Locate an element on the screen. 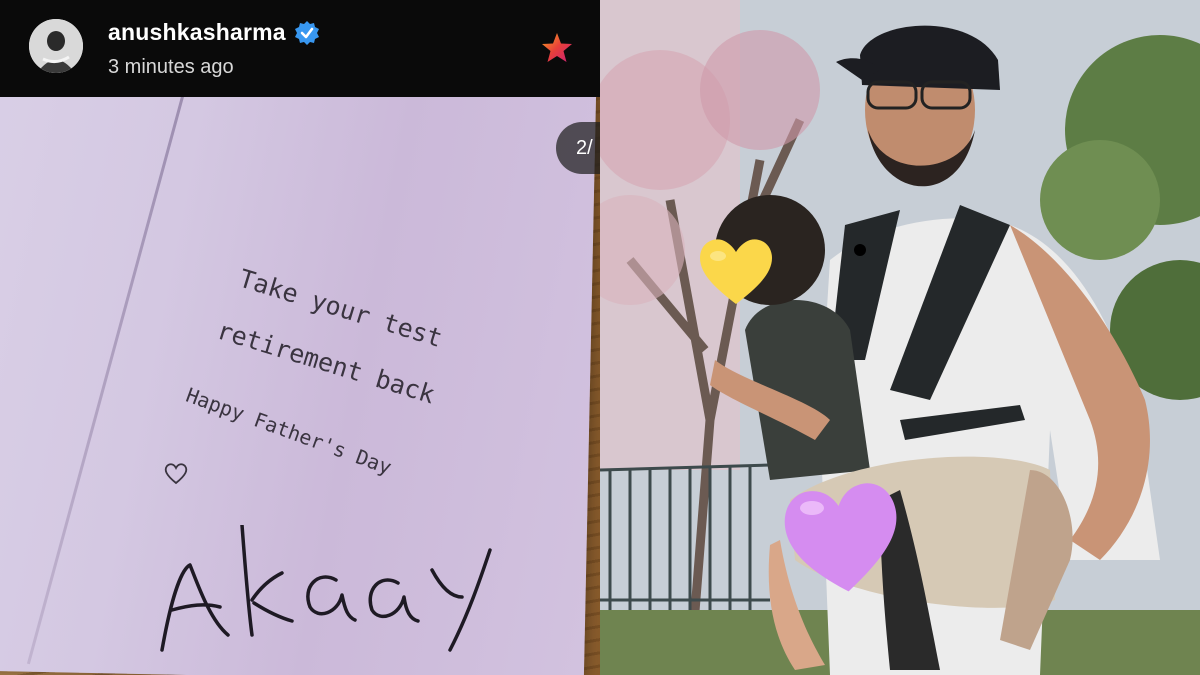 The height and width of the screenshot is (675, 1200). username: anushkasharma is located at coordinates (197, 32).